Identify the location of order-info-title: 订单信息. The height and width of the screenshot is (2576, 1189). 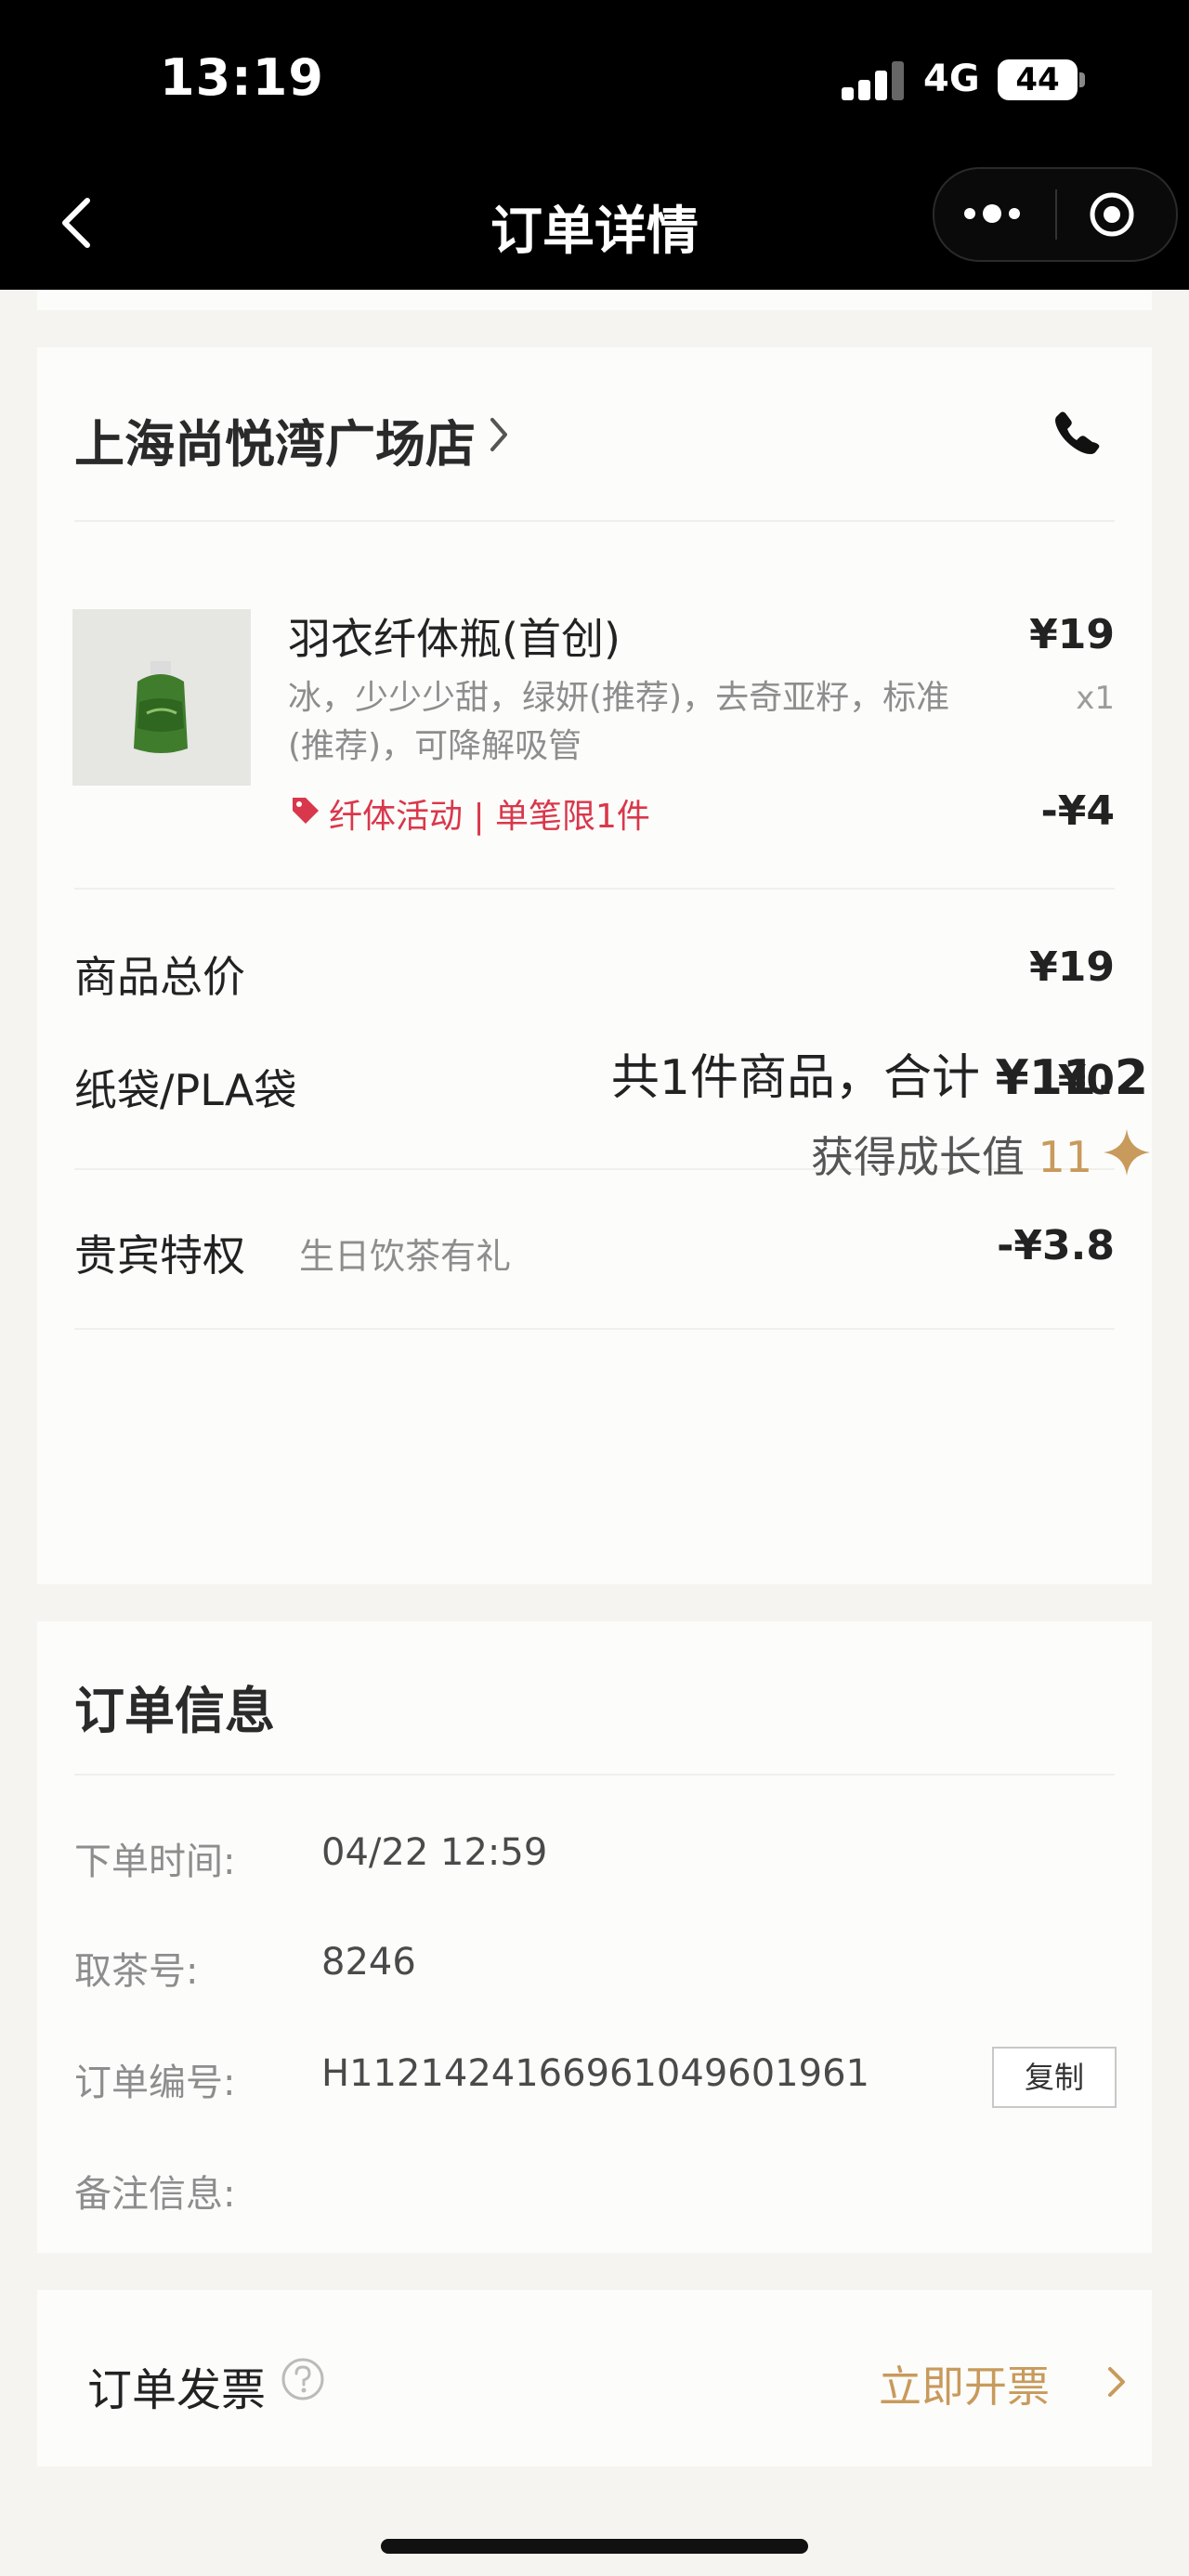
(175, 1711).